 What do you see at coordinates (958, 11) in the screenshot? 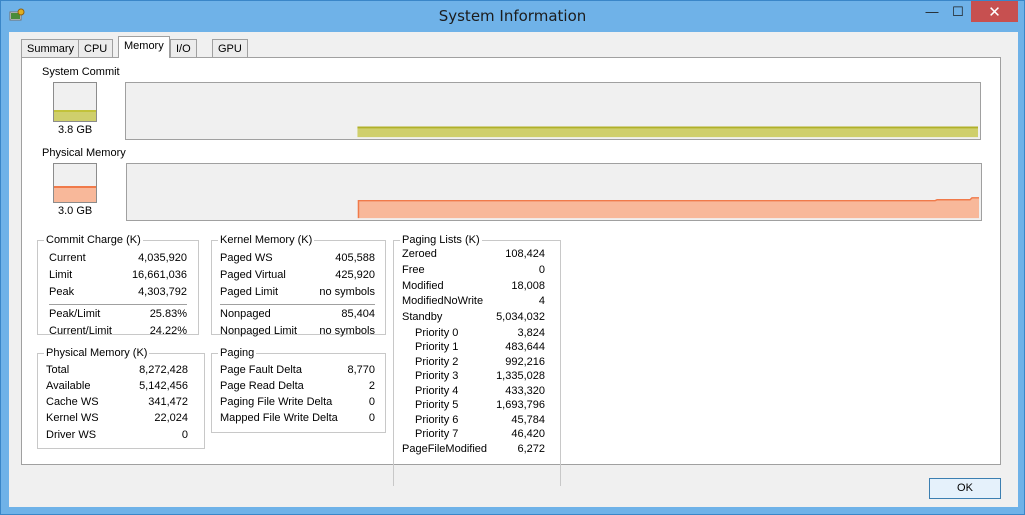
I see `maximize-button: ☐` at bounding box center [958, 11].